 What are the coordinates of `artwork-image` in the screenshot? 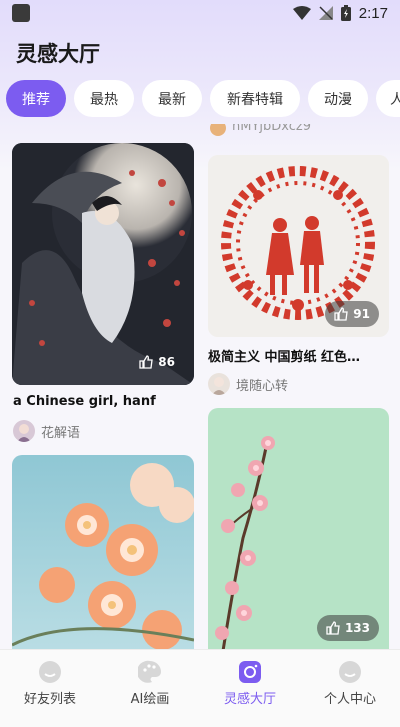 It's located at (103, 553).